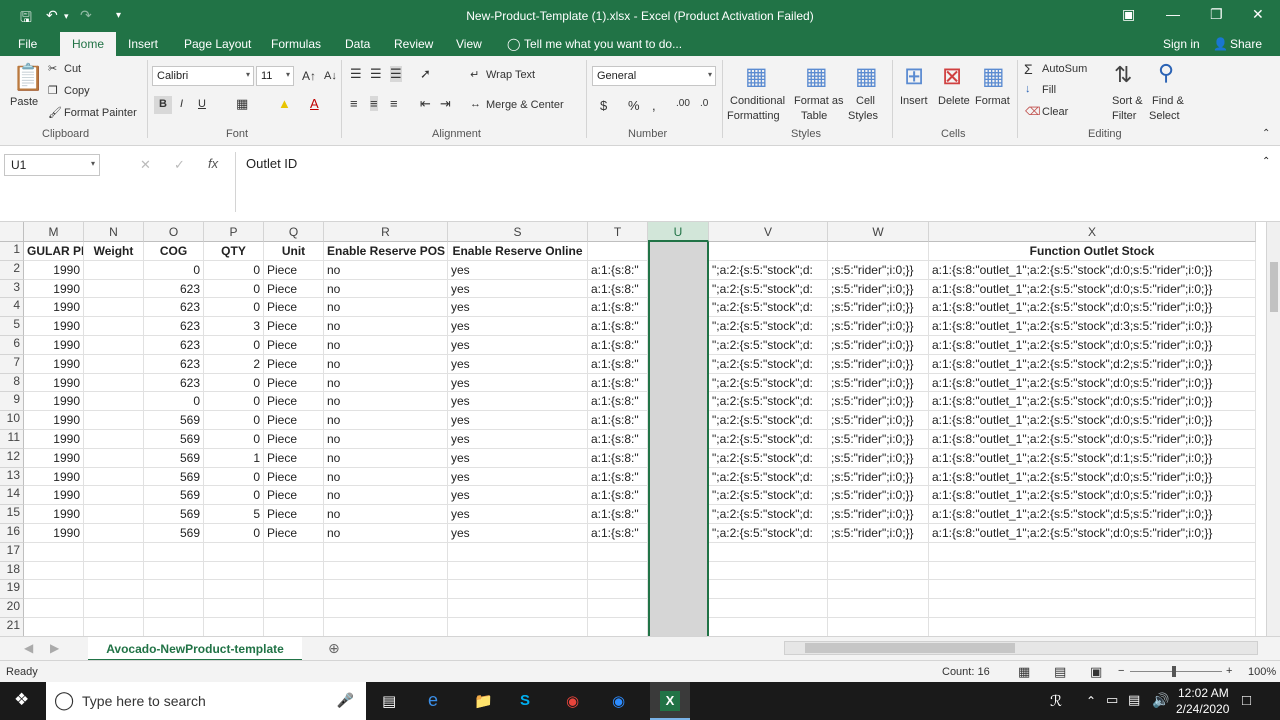  Describe the element at coordinates (12, 571) in the screenshot. I see `row-header: 18` at that location.